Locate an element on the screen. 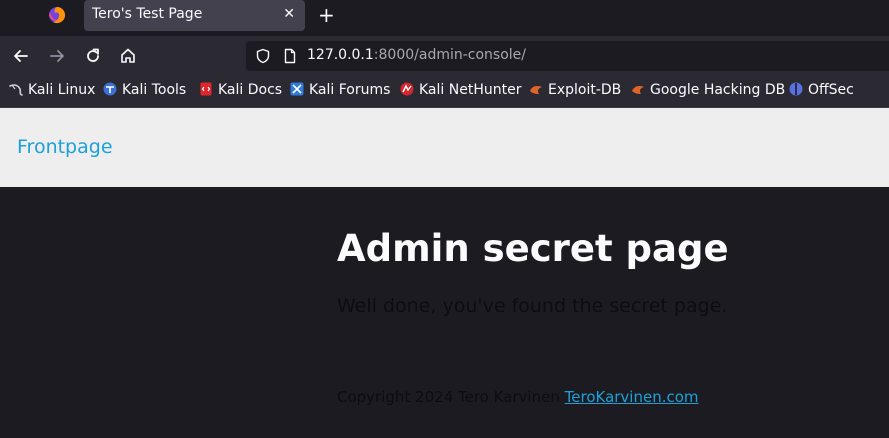  bookmark-kali-tools: Kali Tools is located at coordinates (144, 90).